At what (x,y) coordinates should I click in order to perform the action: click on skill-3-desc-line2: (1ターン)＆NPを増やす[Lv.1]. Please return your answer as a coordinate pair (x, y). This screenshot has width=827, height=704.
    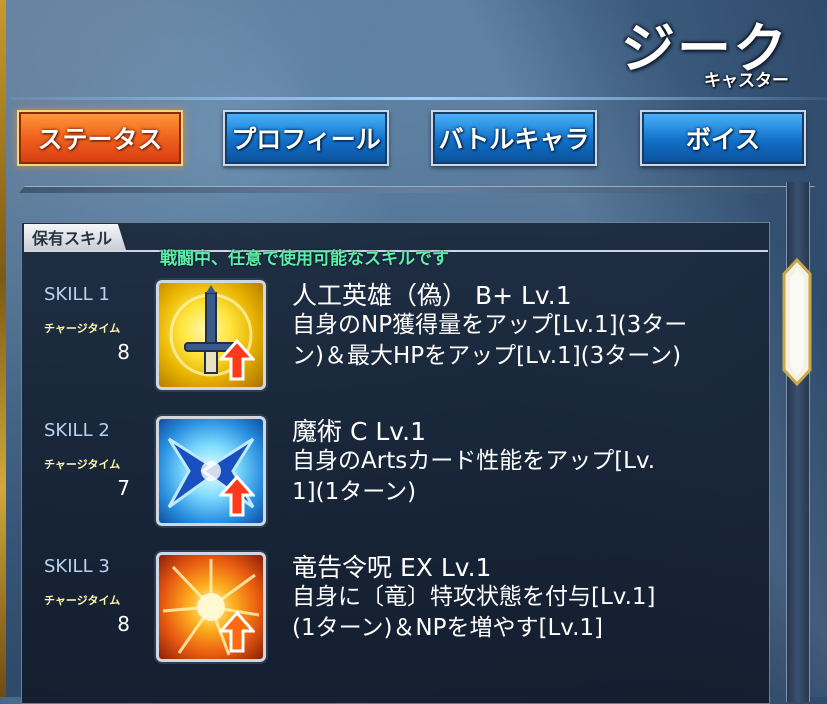
    Looking at the image, I should click on (448, 628).